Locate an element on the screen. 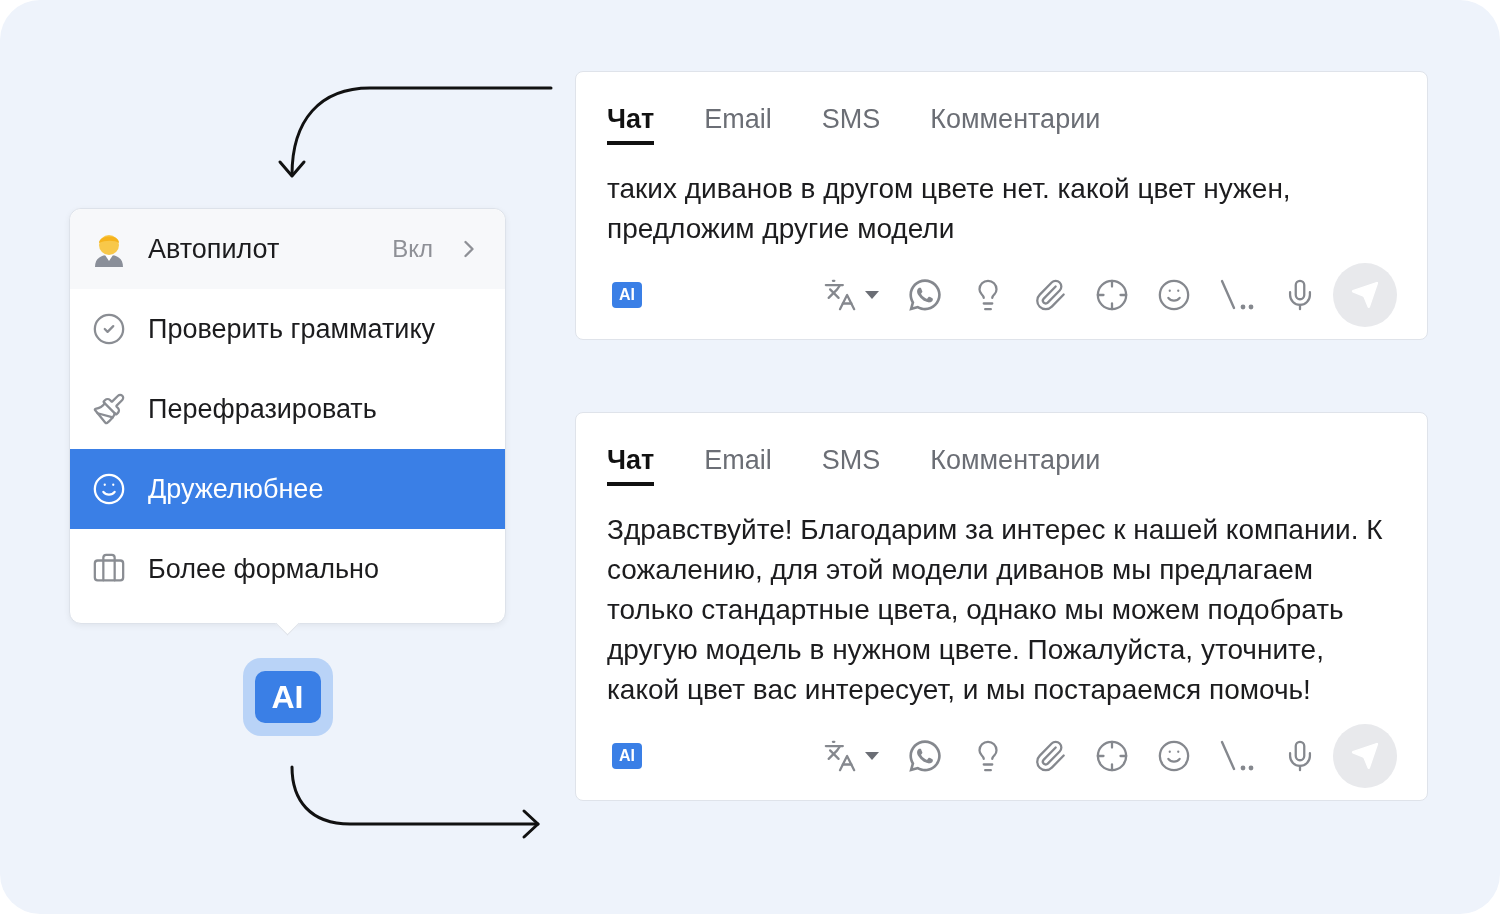 The height and width of the screenshot is (914, 1500). menu-item: Проверить грамматику is located at coordinates (287, 329).